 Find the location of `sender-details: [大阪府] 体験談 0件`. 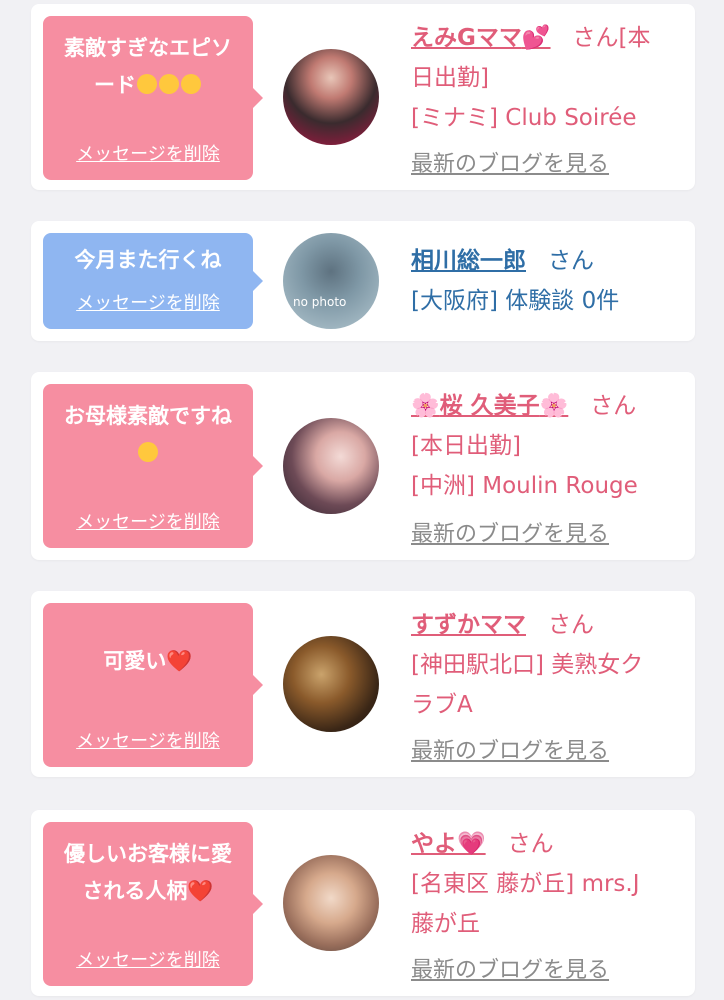

sender-details: [大阪府] 体験談 0件 is located at coordinates (515, 301).